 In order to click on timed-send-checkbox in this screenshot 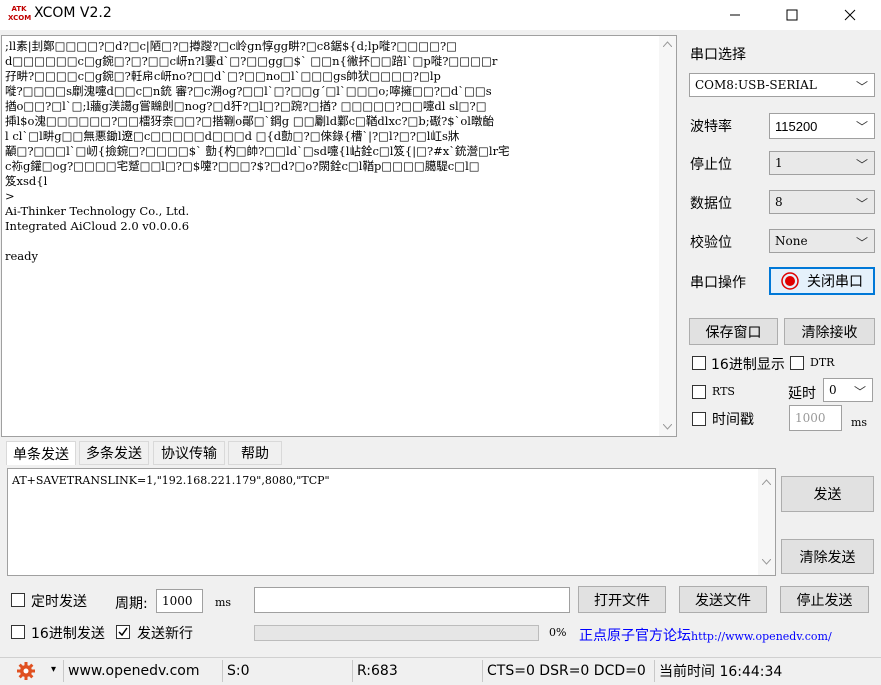, I will do `click(18, 600)`.